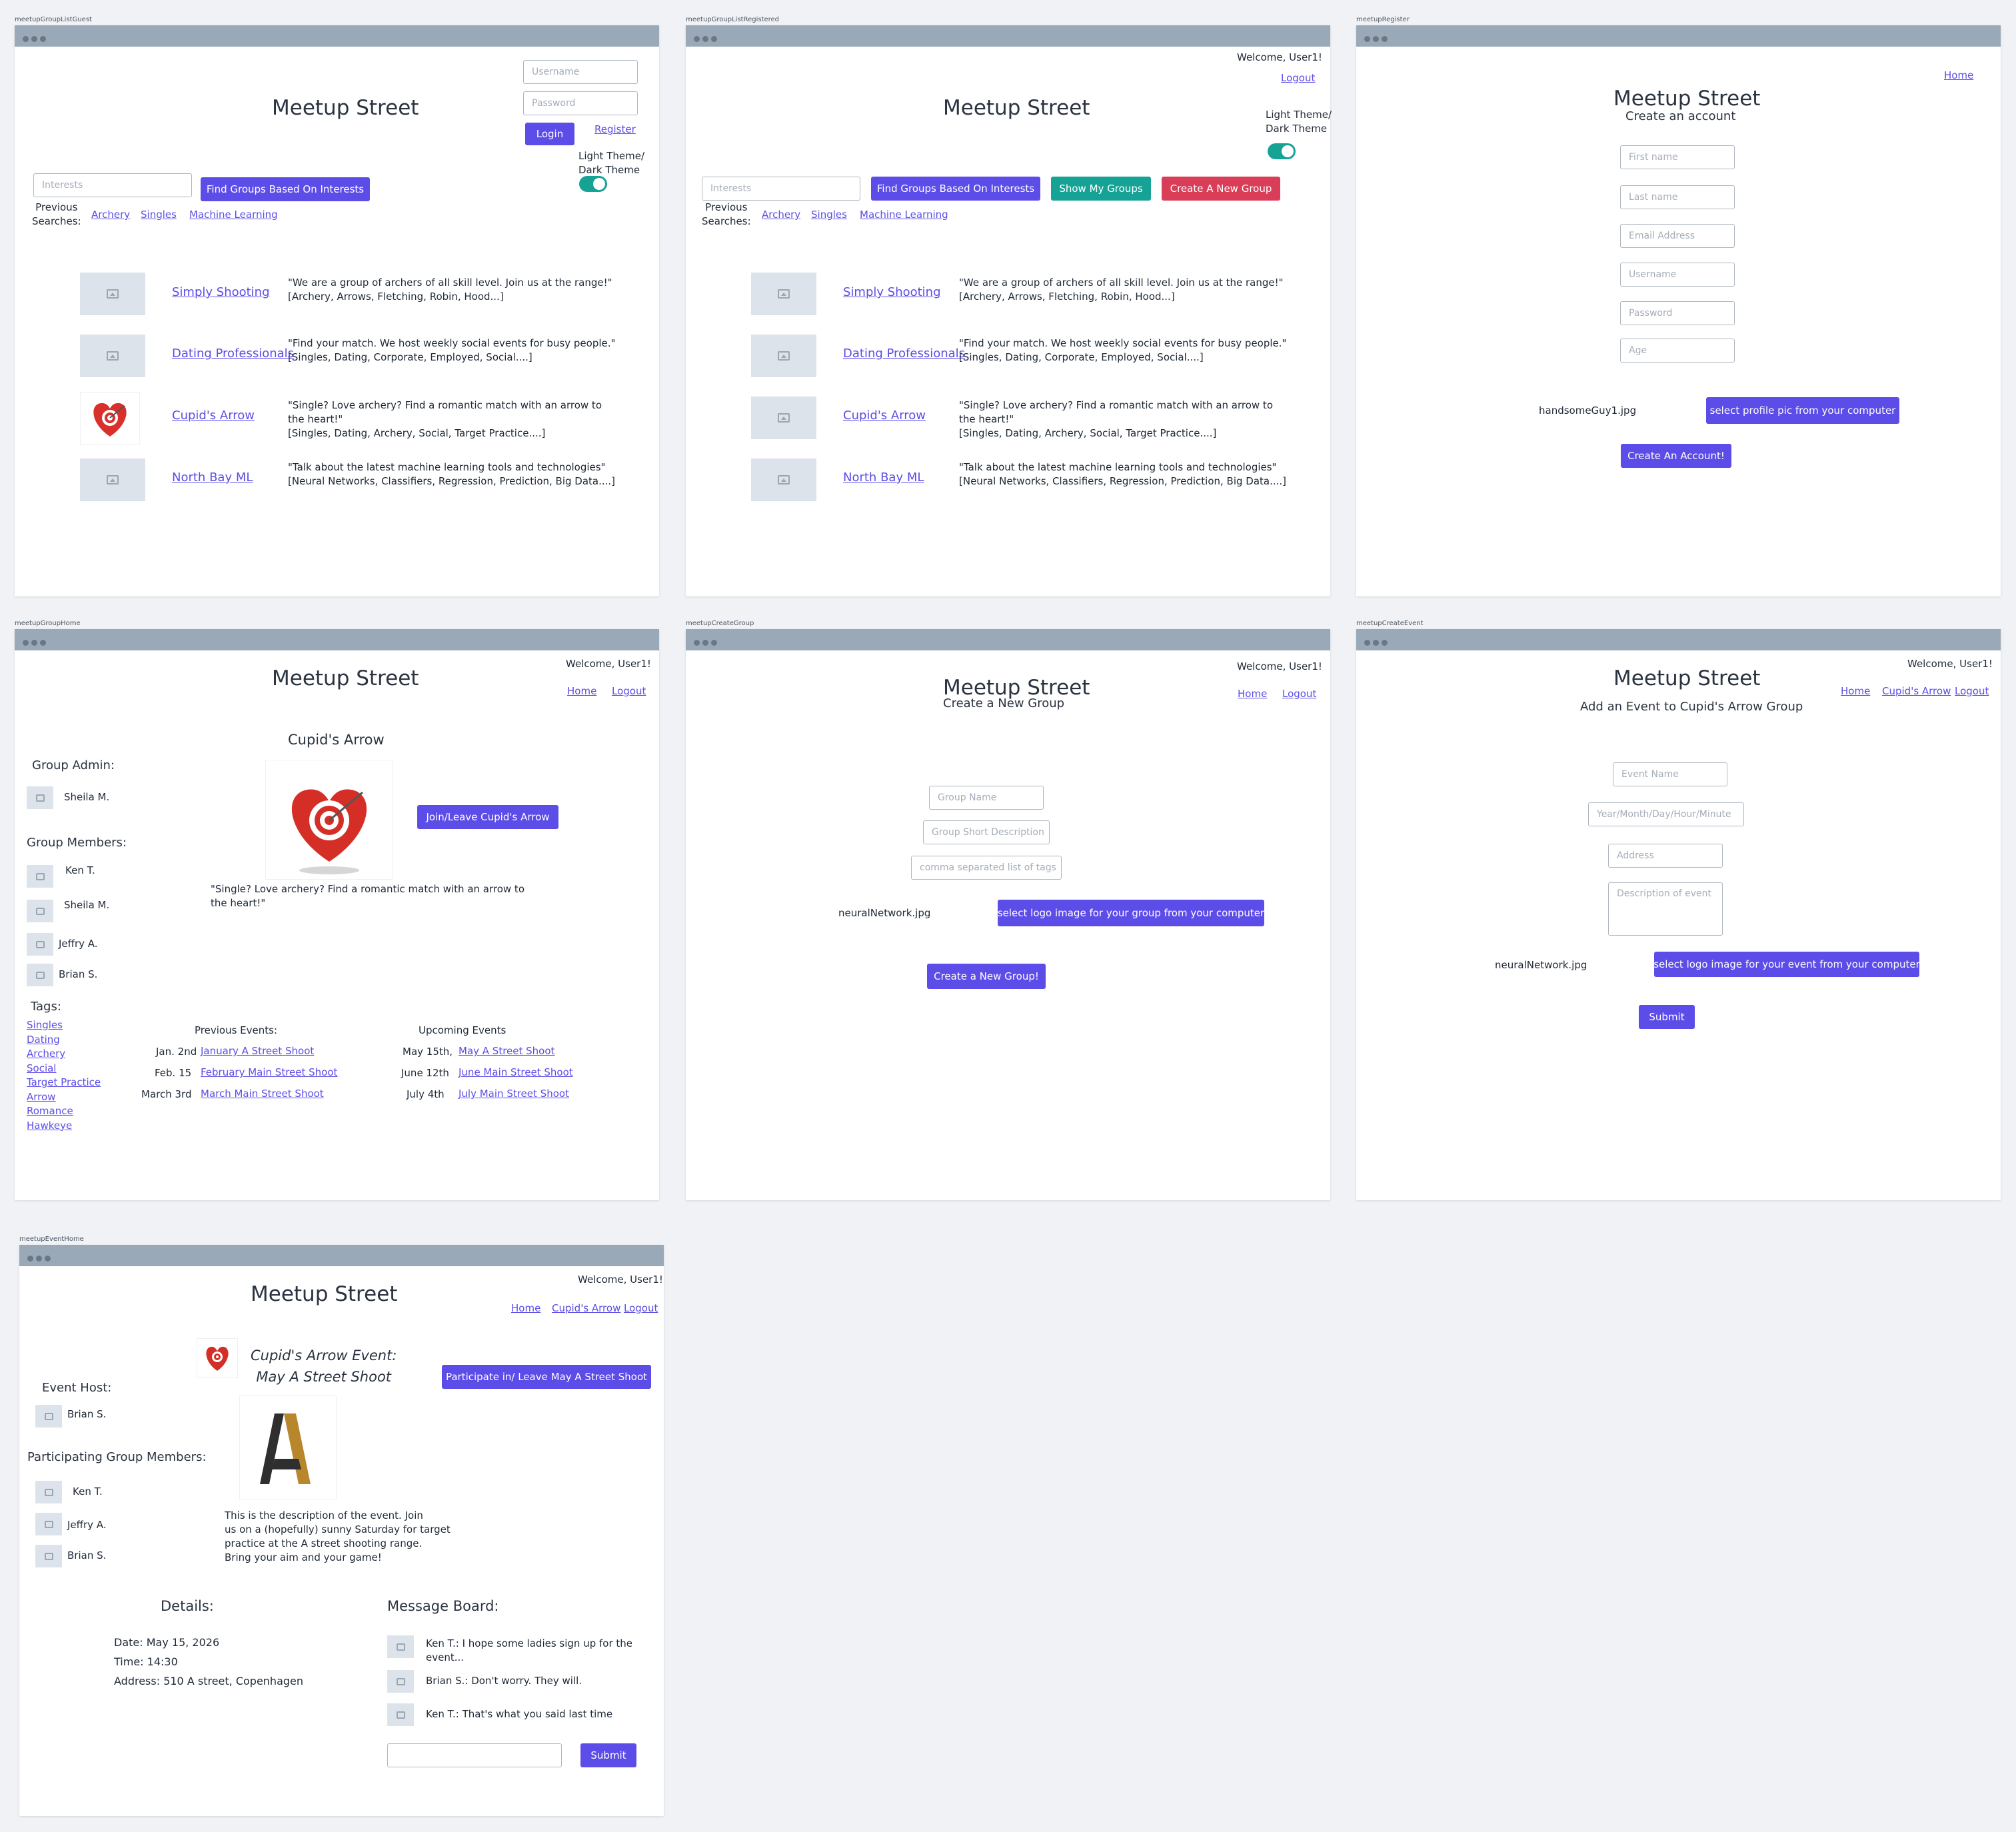  Describe the element at coordinates (64, 1040) in the screenshot. I see `tag-link: Dating` at that location.